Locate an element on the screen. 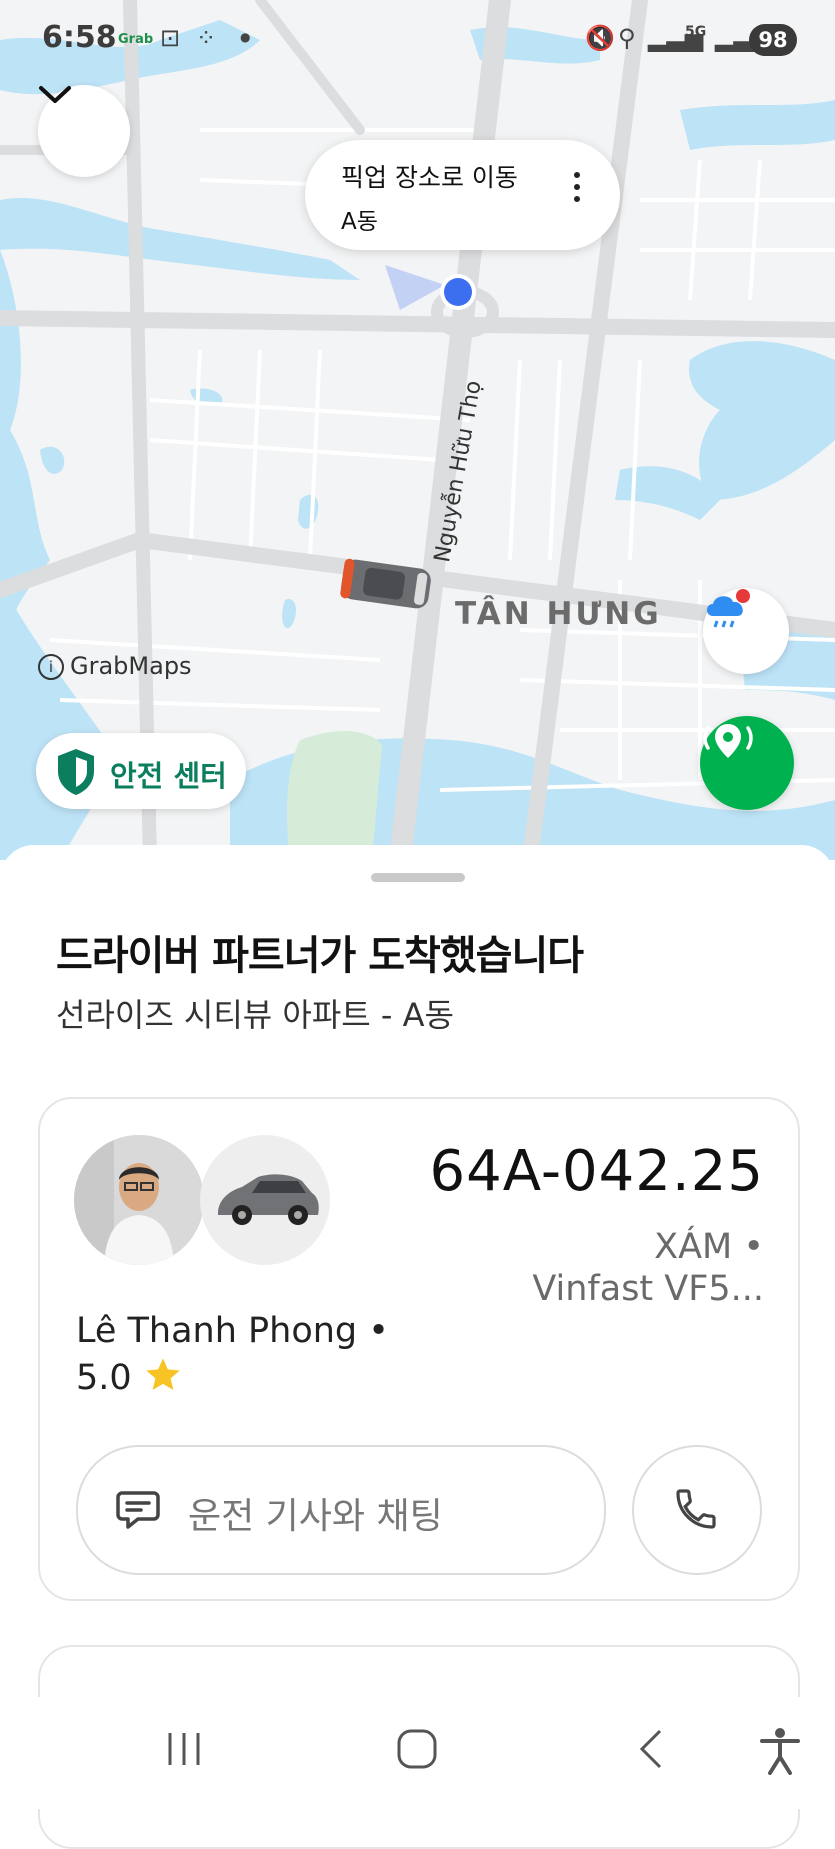  sheet-drag-handle is located at coordinates (418, 877).